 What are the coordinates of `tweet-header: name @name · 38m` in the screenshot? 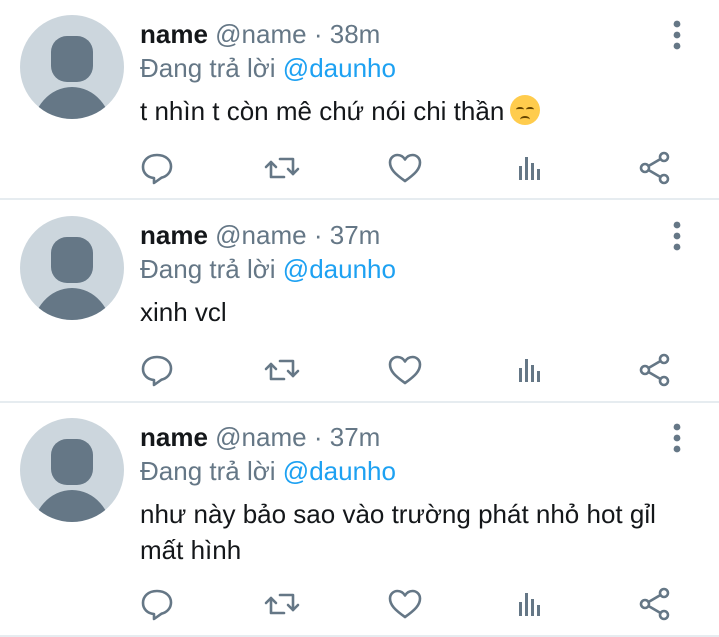 It's located at (260, 34).